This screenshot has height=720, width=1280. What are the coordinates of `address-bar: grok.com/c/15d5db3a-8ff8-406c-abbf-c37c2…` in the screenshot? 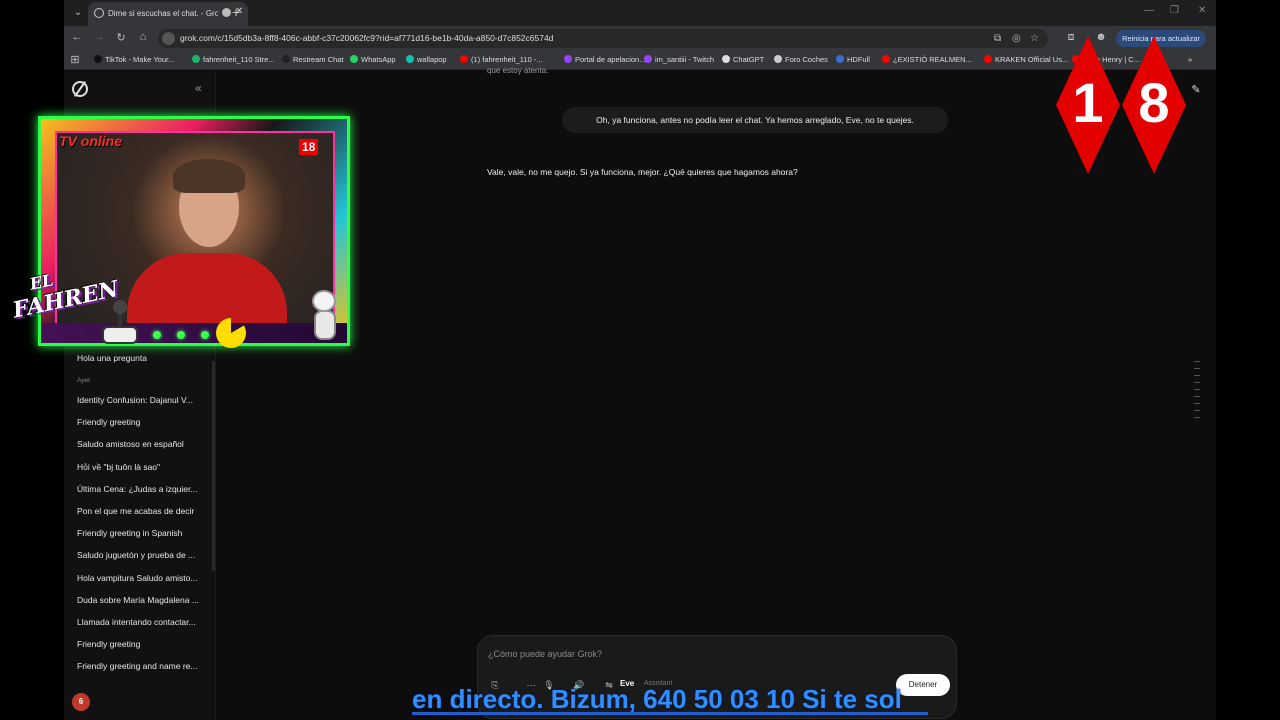 It's located at (603, 38).